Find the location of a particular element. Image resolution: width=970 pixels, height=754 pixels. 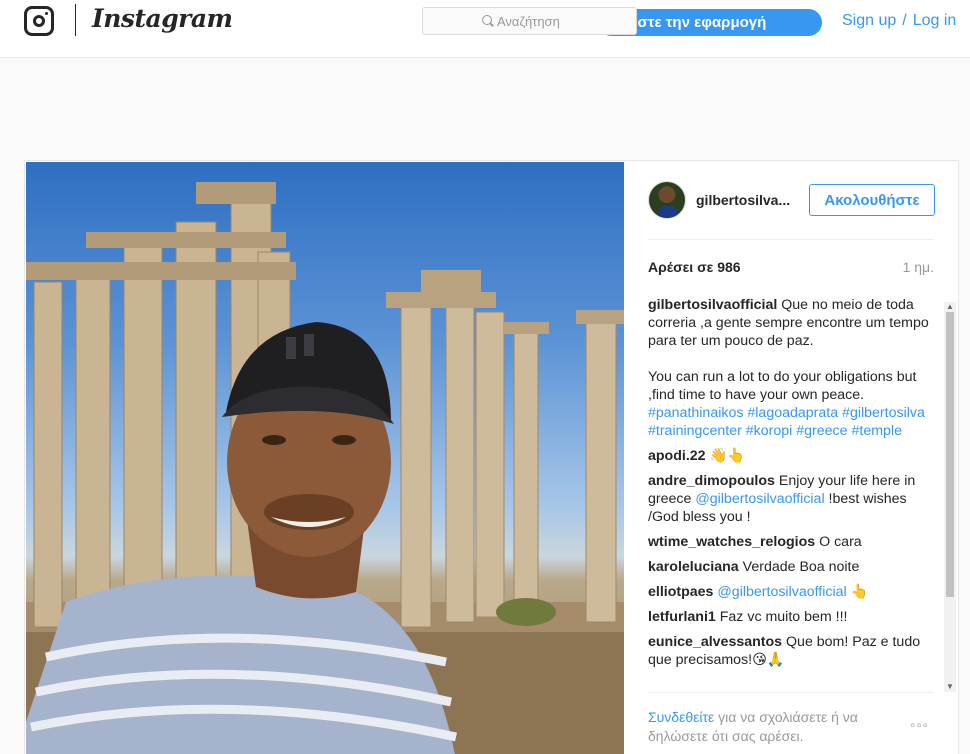

list-item: elliotpaes @gilbertosilvaofficial 👆 is located at coordinates (794, 592).